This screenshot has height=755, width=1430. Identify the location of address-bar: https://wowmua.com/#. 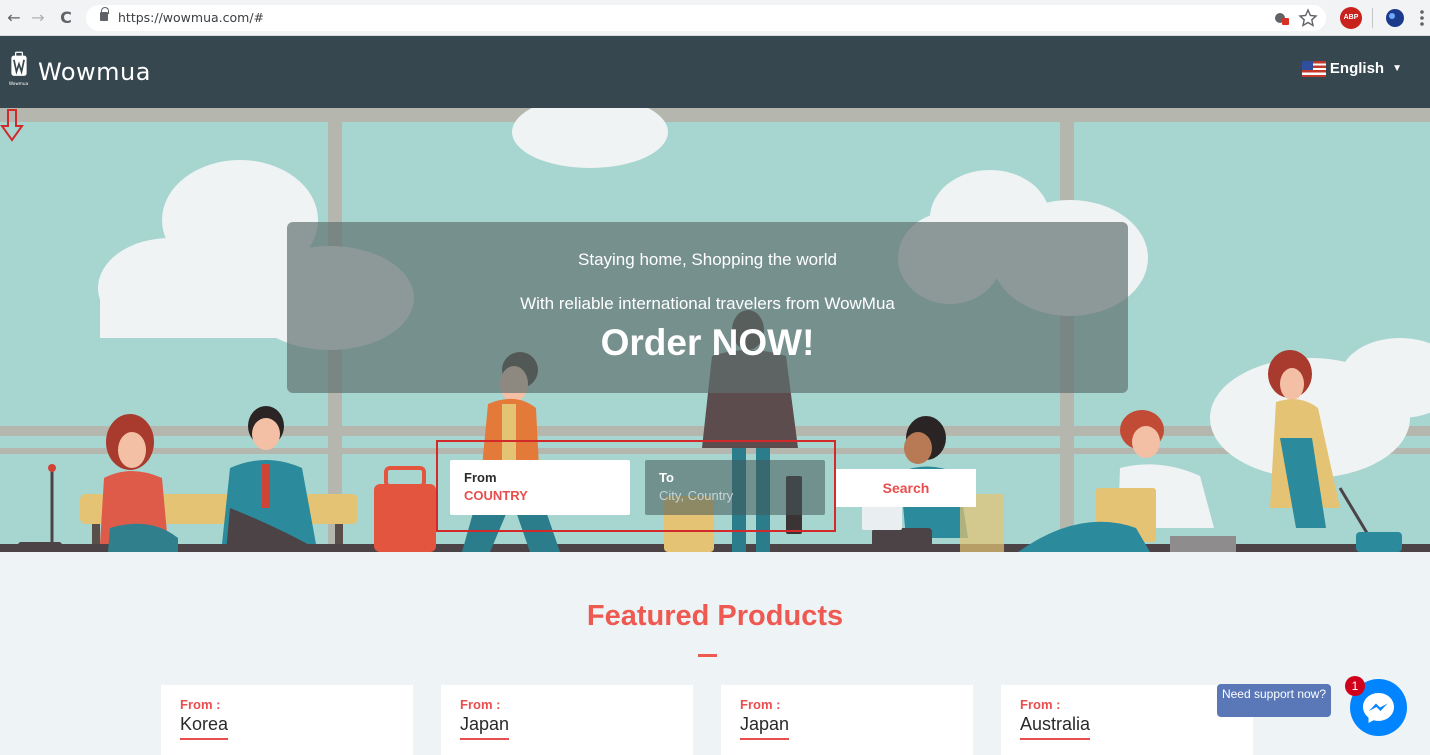
(706, 18).